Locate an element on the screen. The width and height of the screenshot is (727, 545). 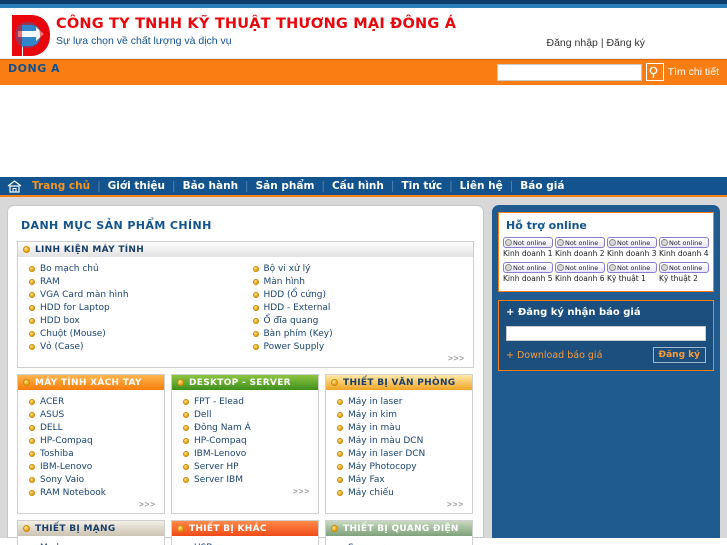
nav-item-2: Bảo hành is located at coordinates (210, 186).